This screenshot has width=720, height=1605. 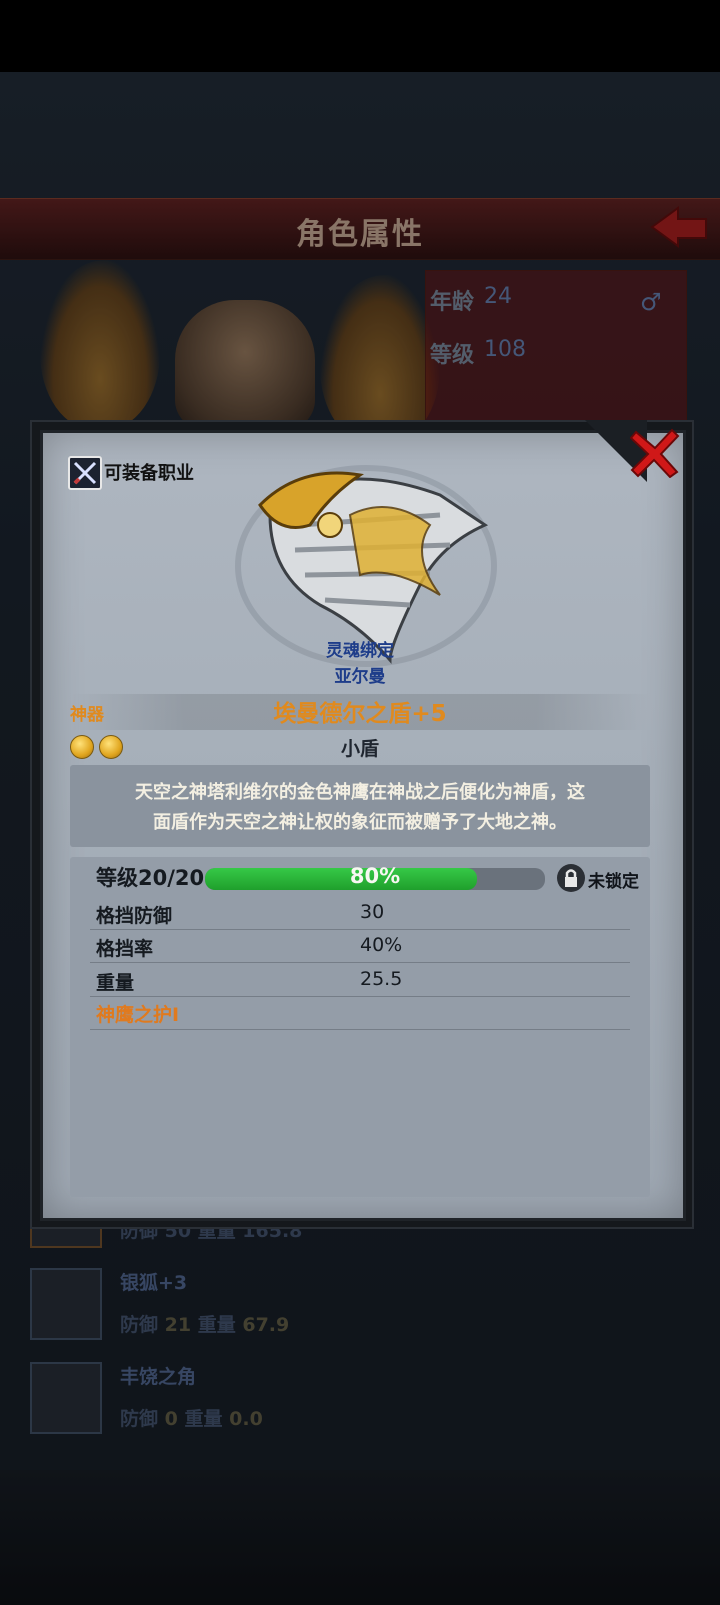 I want to click on stat-label: 重量, so click(x=115, y=983).